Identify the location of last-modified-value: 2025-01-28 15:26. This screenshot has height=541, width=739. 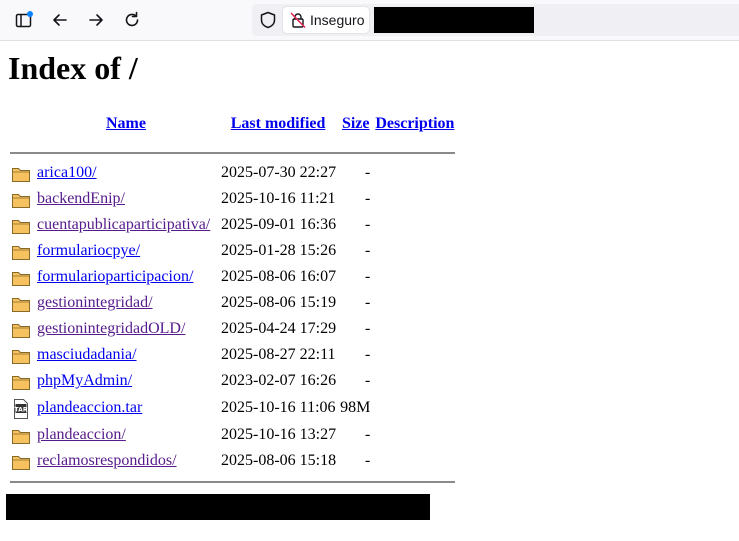
(279, 250).